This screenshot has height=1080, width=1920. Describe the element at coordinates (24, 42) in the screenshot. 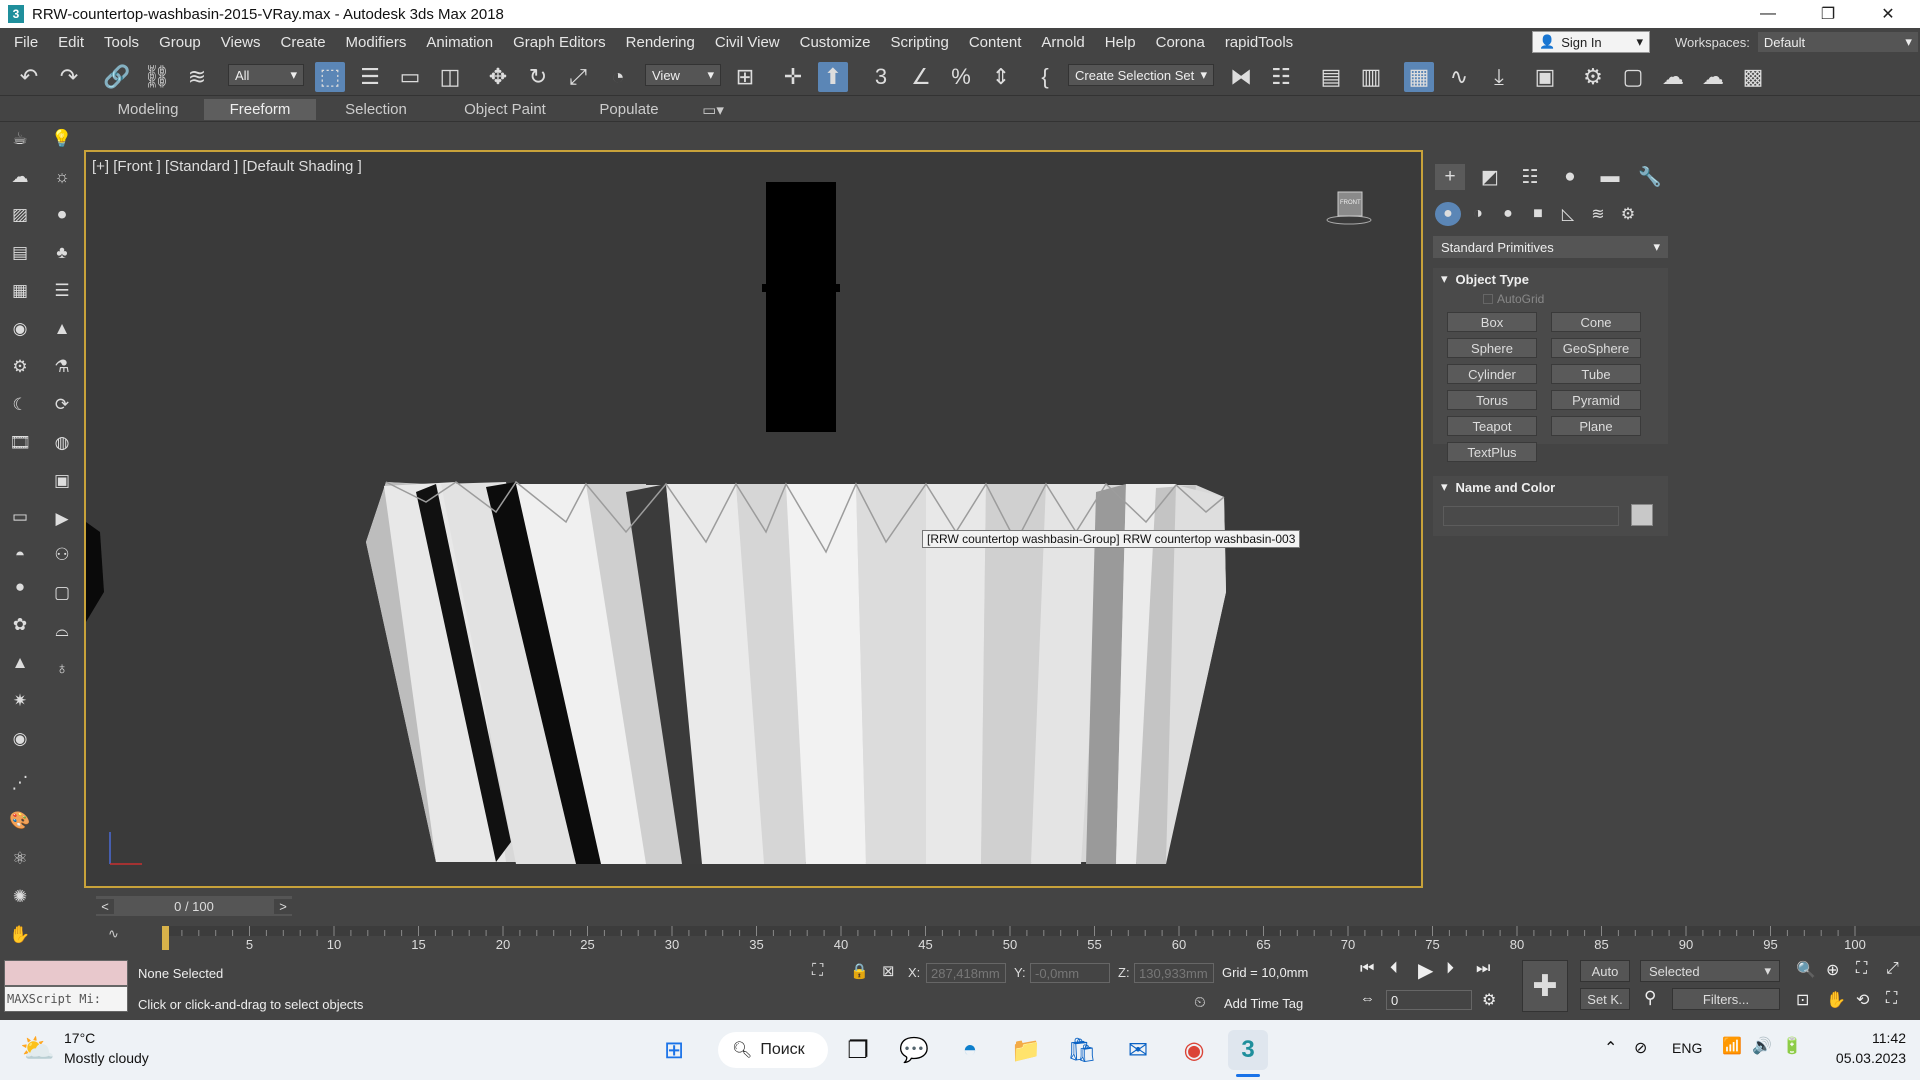

I see `menu-file: File` at that location.